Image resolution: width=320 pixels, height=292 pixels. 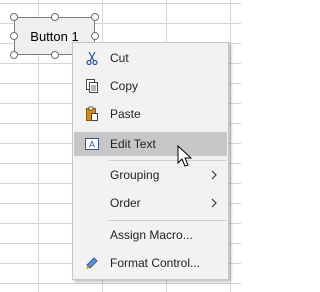 I want to click on menu-item-order: Order, so click(x=150, y=203).